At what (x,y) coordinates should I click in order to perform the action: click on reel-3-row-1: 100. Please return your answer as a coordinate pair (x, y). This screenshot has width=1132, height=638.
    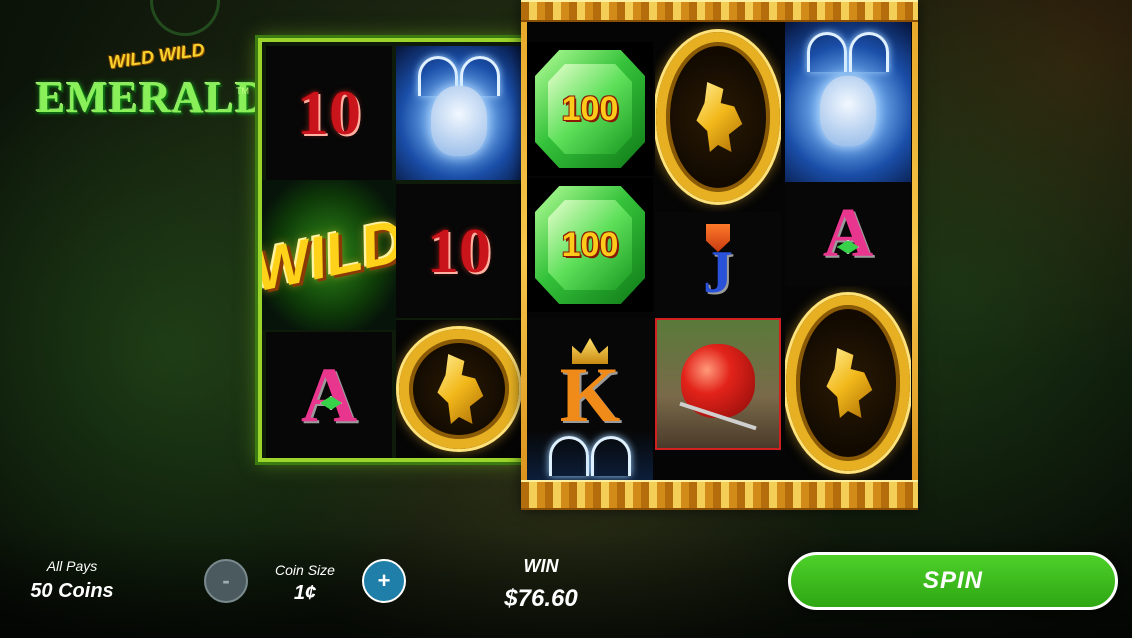
    Looking at the image, I should click on (590, 109).